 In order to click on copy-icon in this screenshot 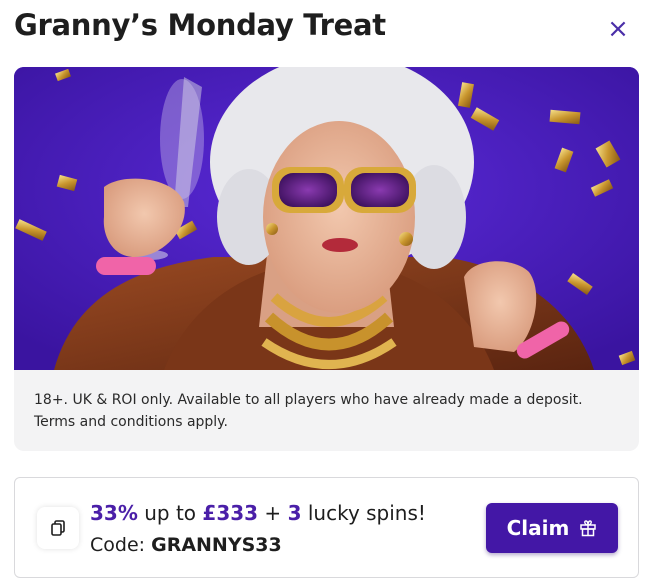, I will do `click(58, 528)`.